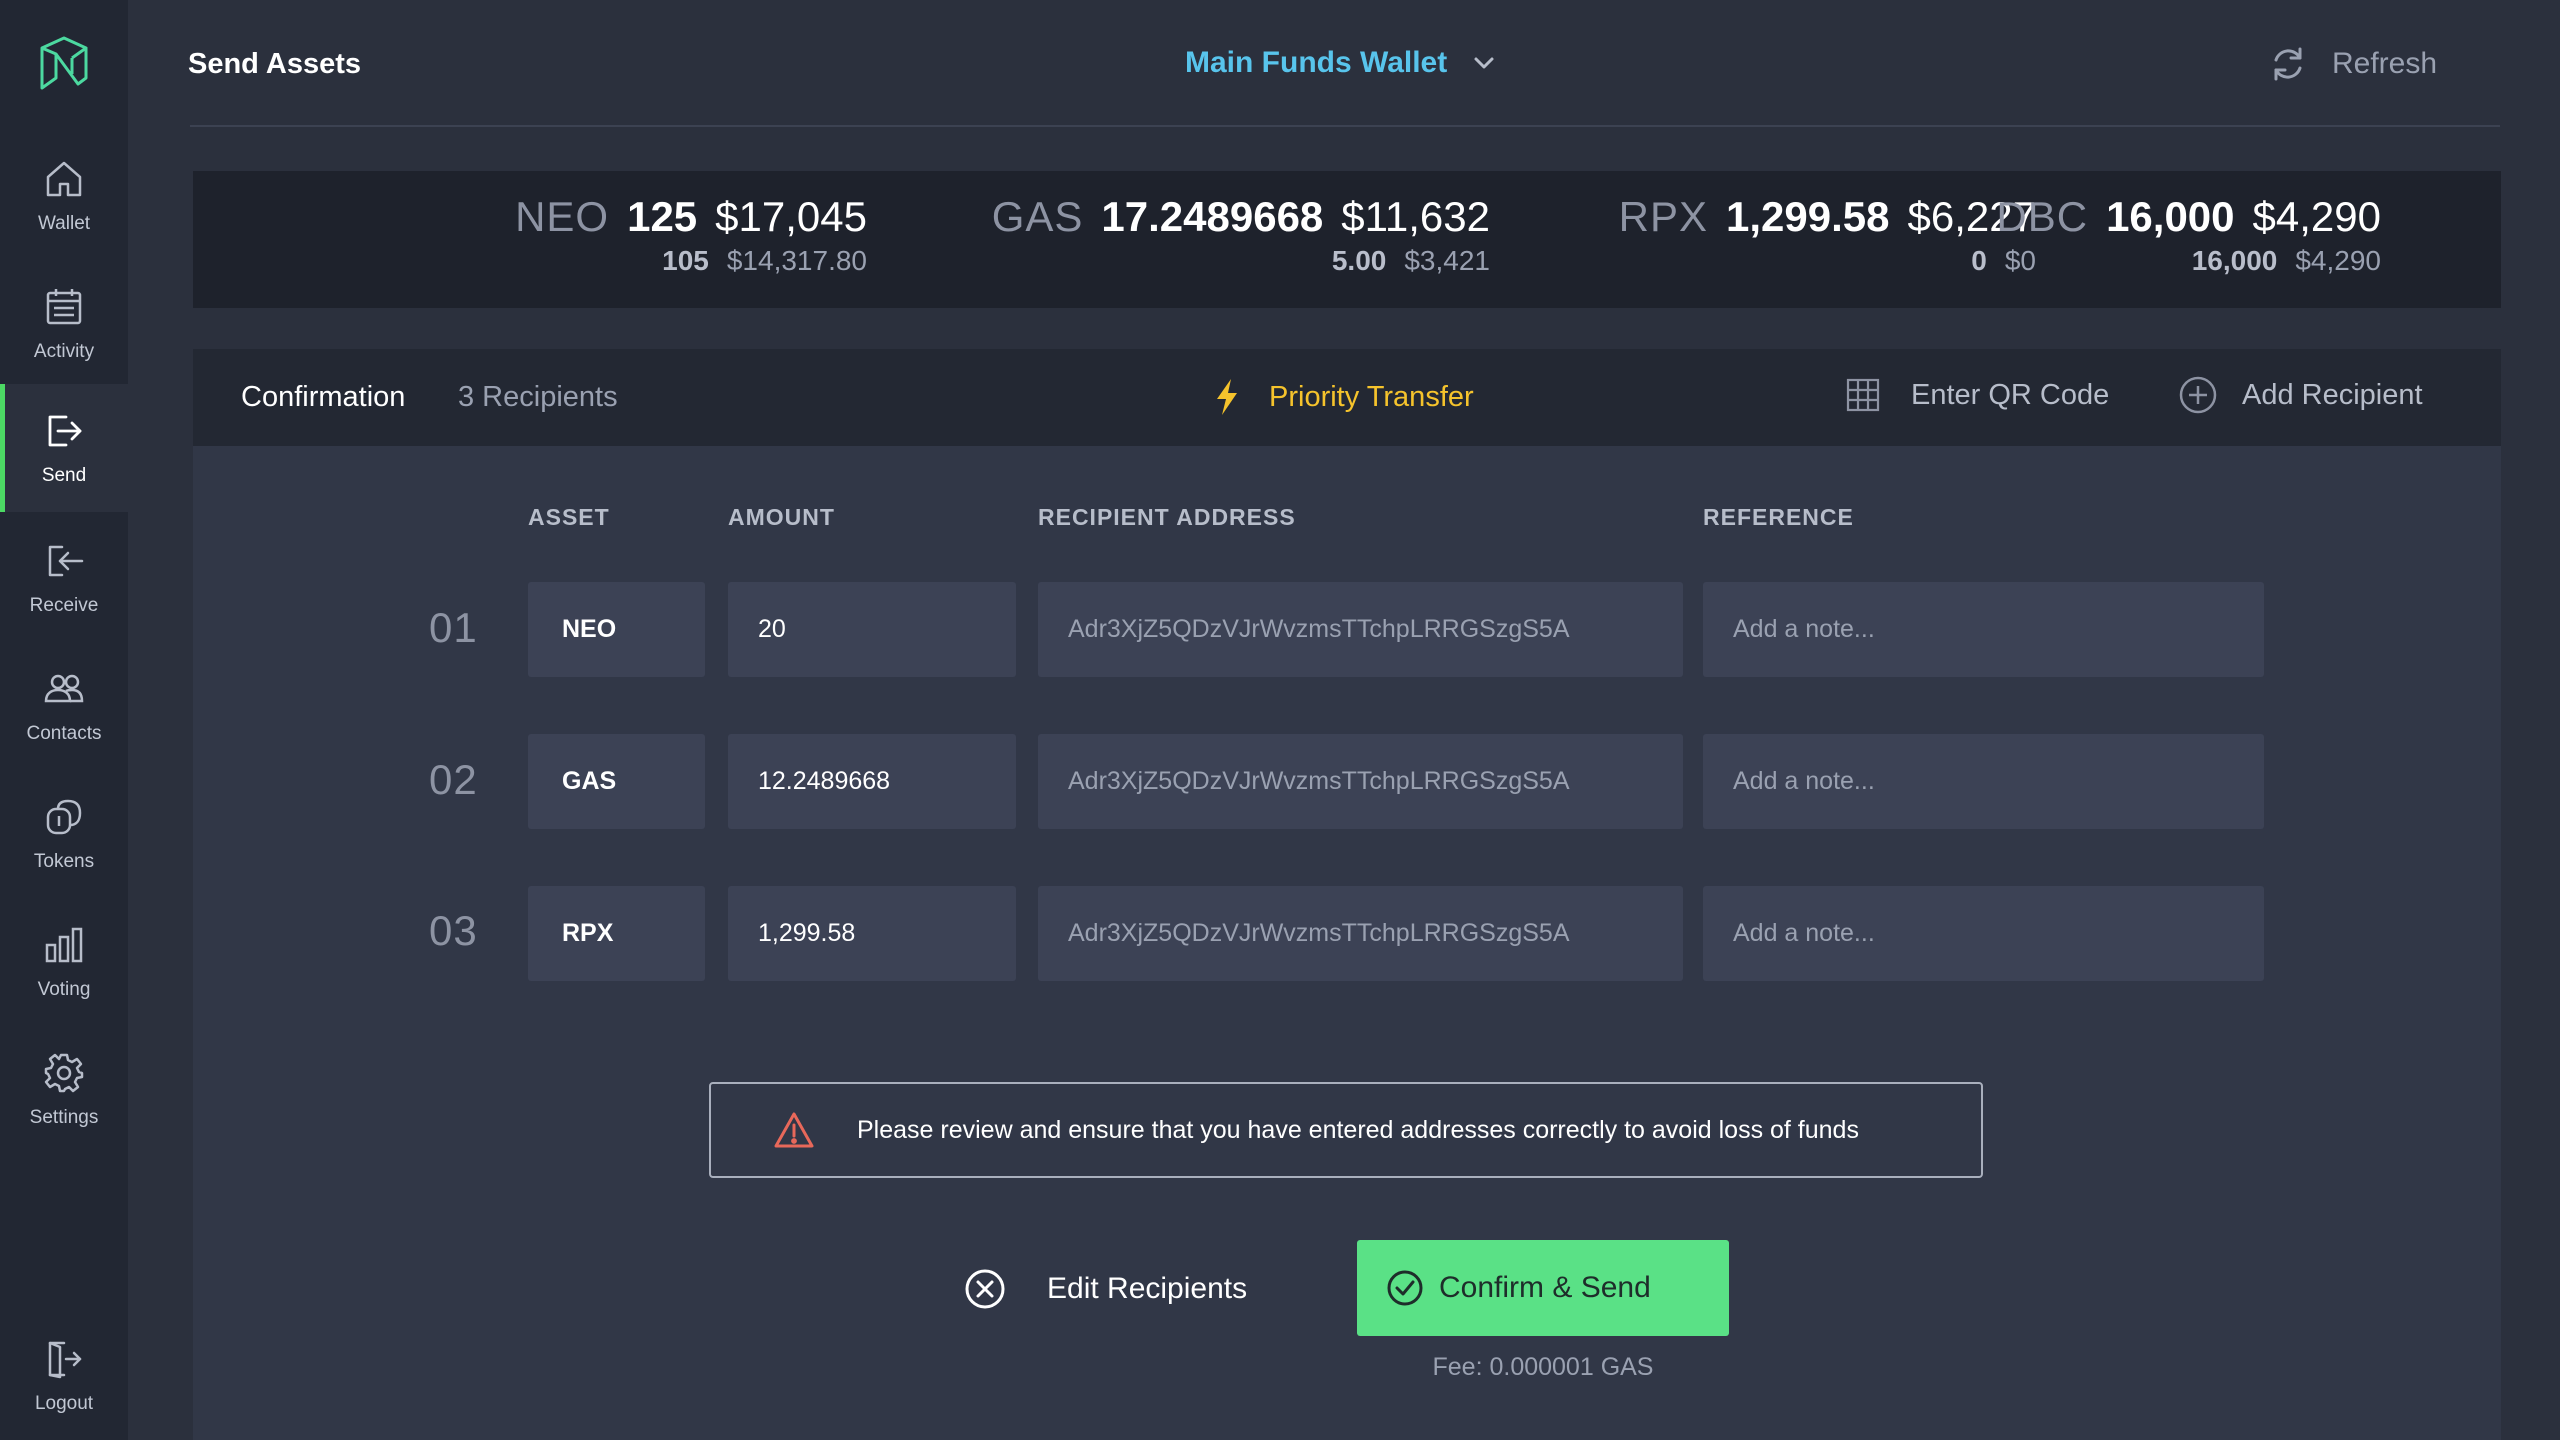 The width and height of the screenshot is (2560, 1440). Describe the element at coordinates (1863, 395) in the screenshot. I see `grid-icon` at that location.